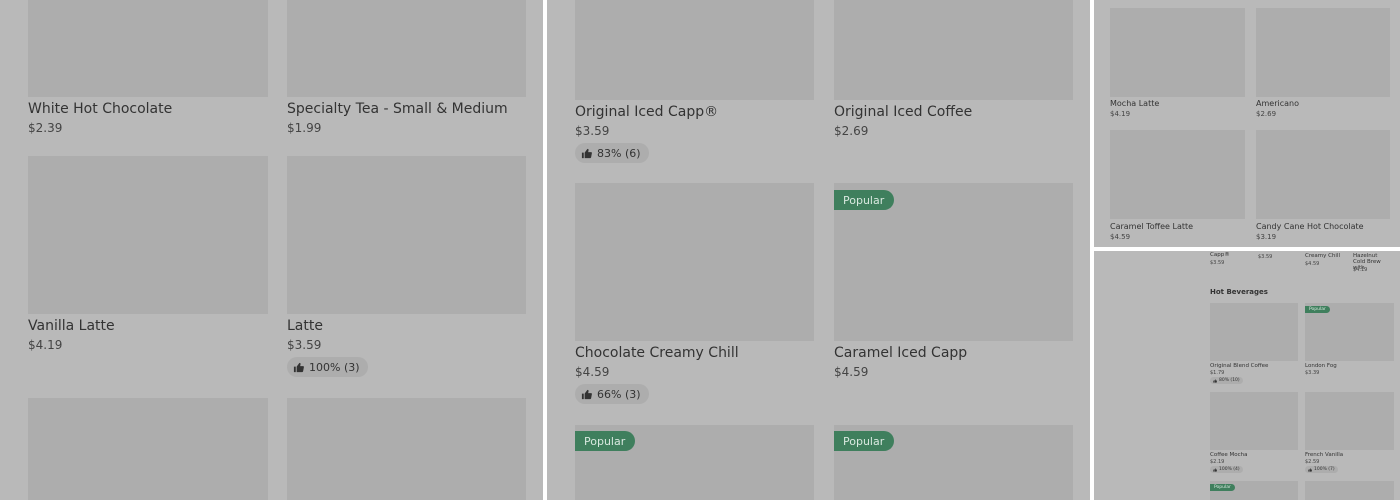  Describe the element at coordinates (305, 326) in the screenshot. I see `item-name: Latte` at that location.